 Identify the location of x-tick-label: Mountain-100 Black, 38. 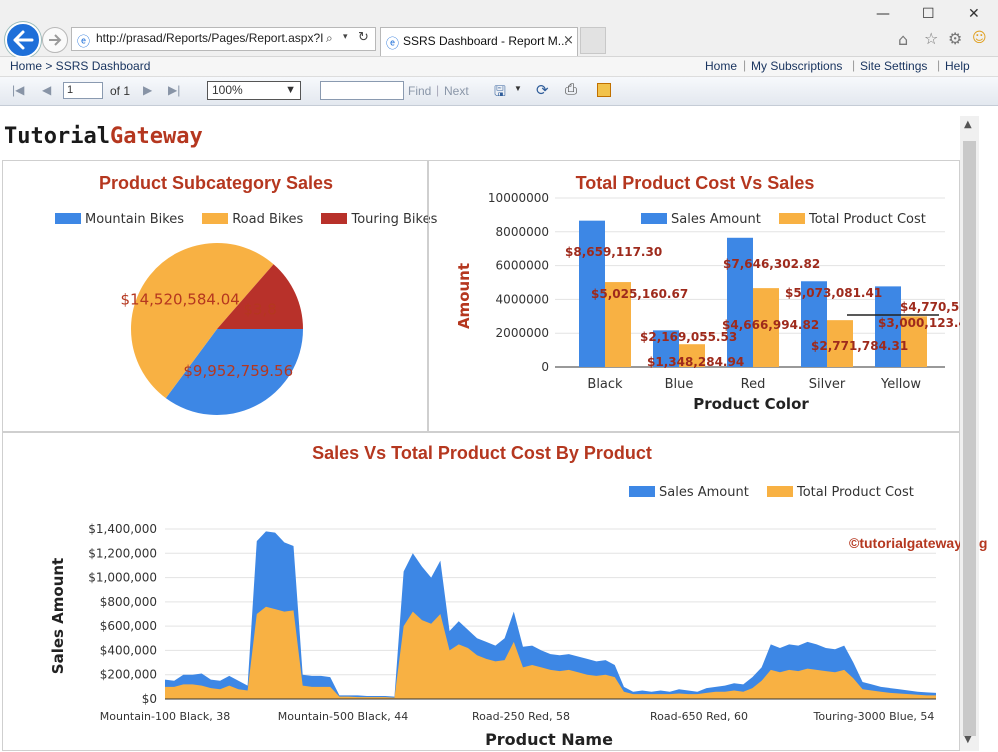
(165, 716).